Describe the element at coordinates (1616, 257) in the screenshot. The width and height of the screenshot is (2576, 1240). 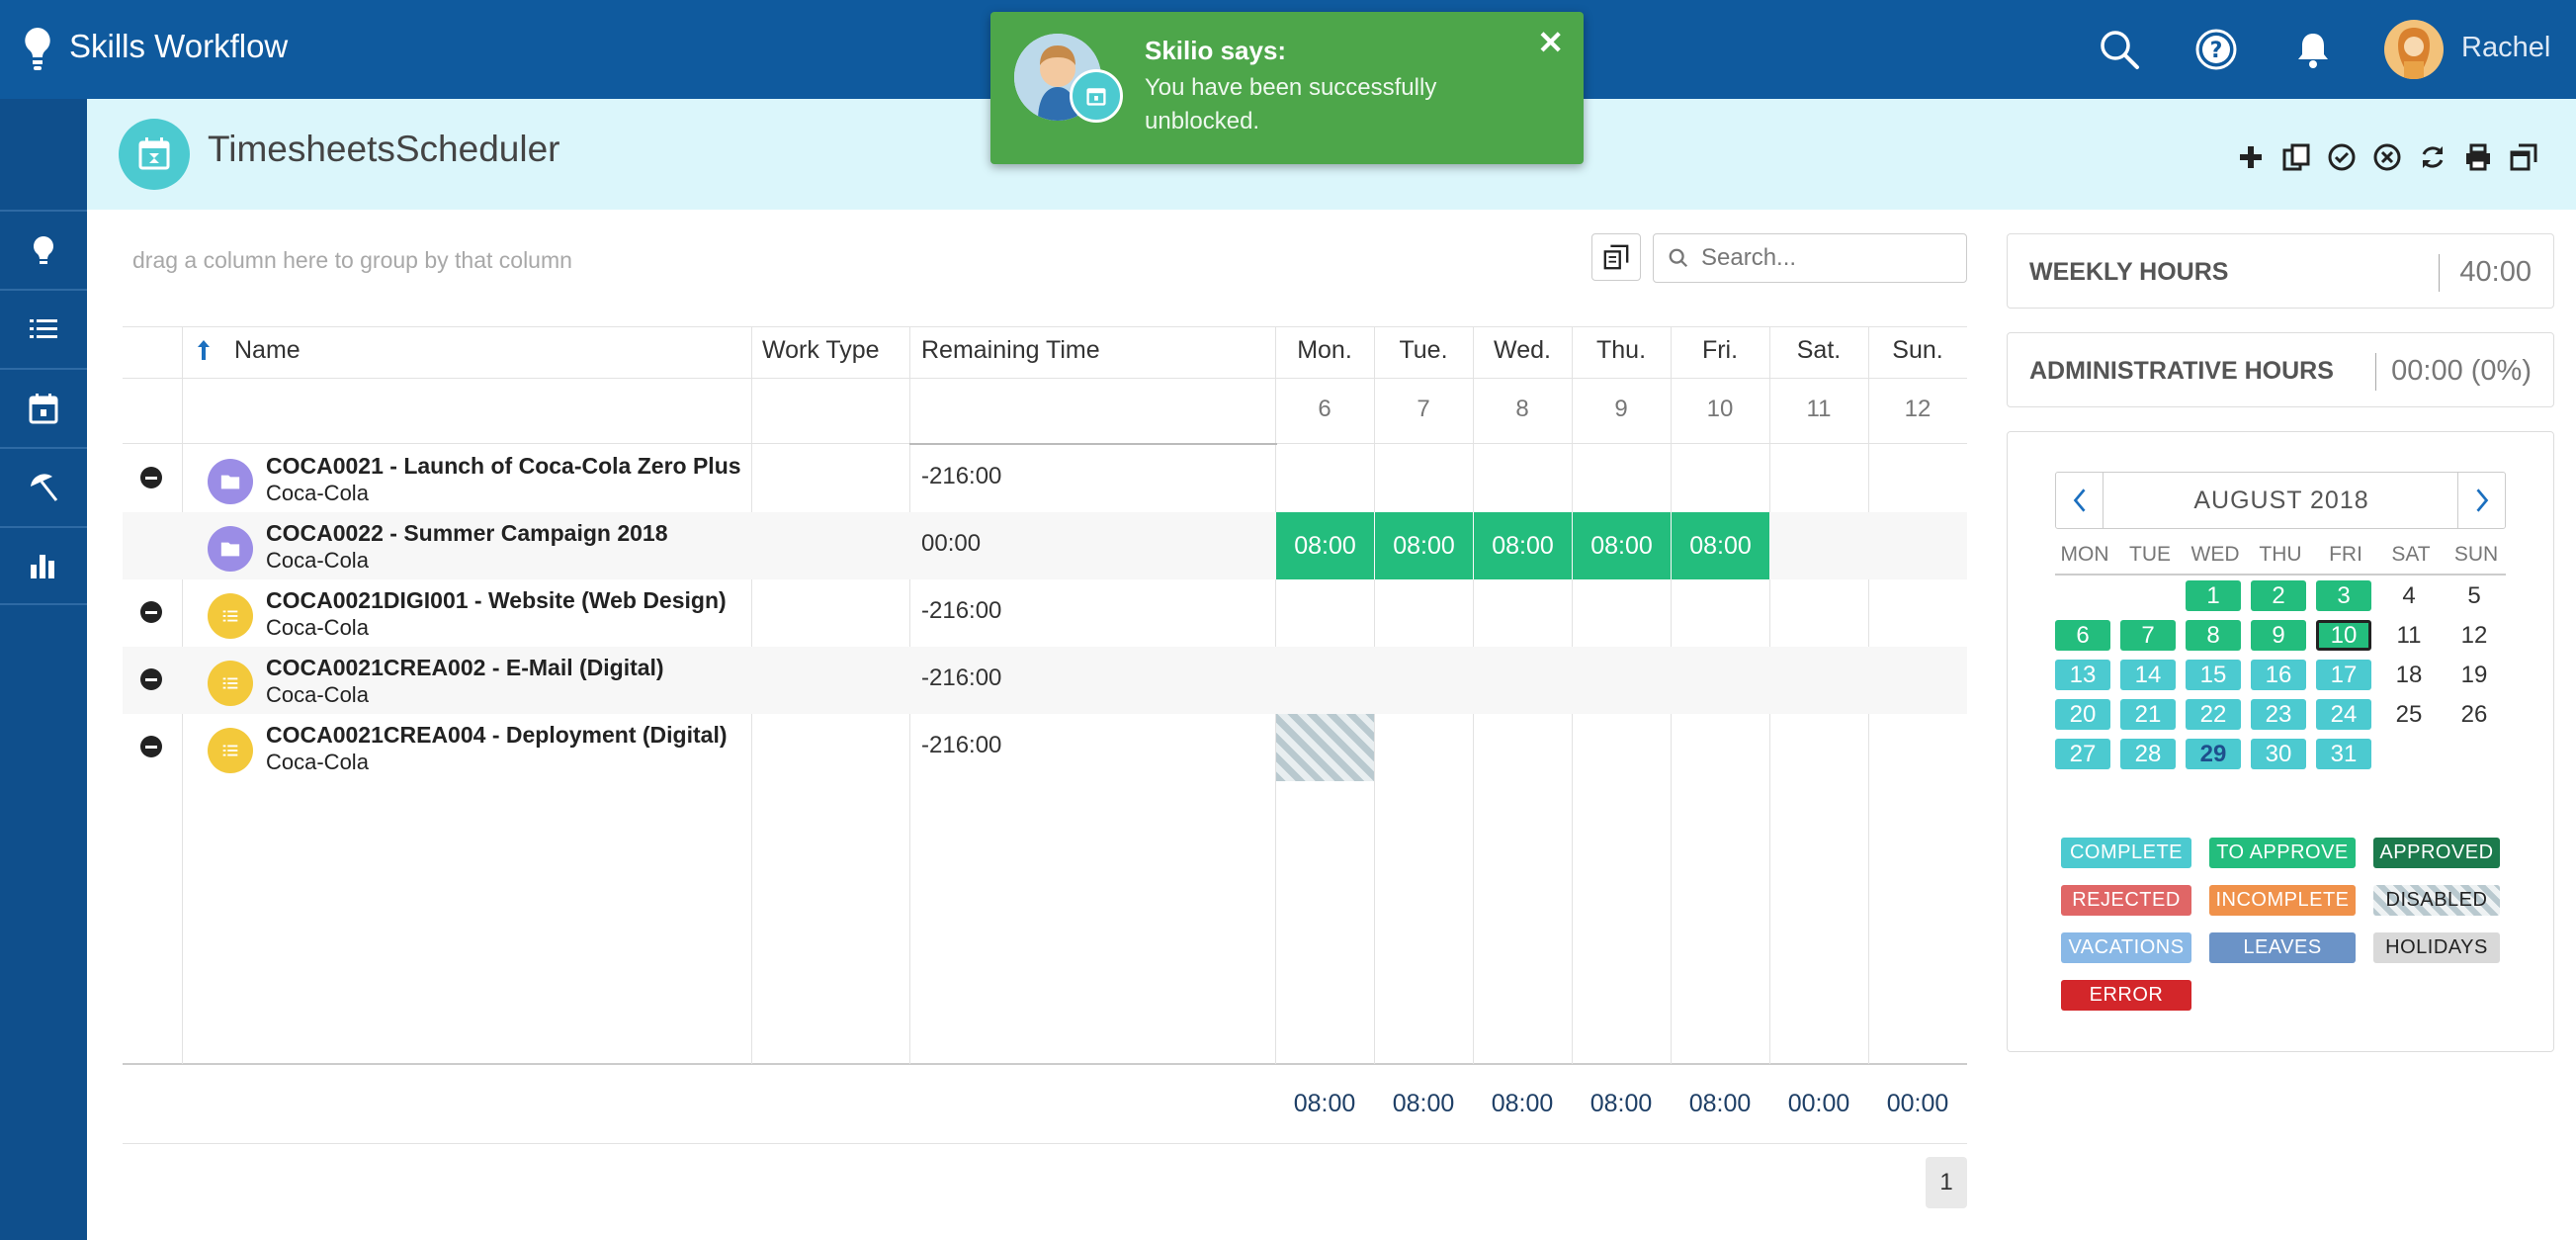
I see `column-chooser-button` at that location.